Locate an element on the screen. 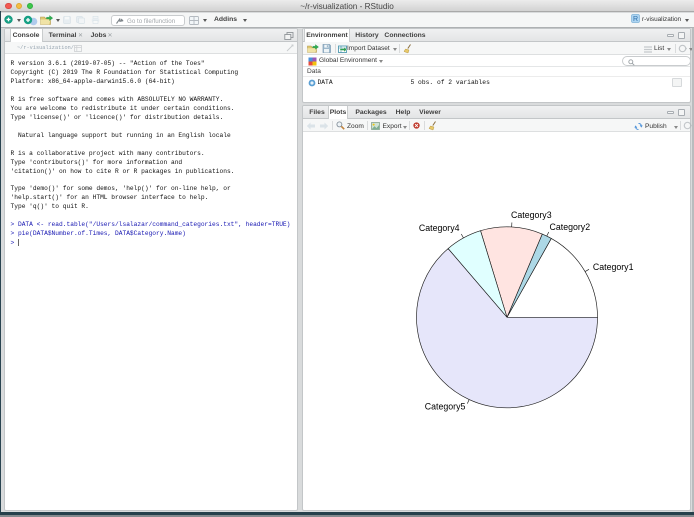 The height and width of the screenshot is (517, 694). svg-text: Category3 is located at coordinates (531, 215).